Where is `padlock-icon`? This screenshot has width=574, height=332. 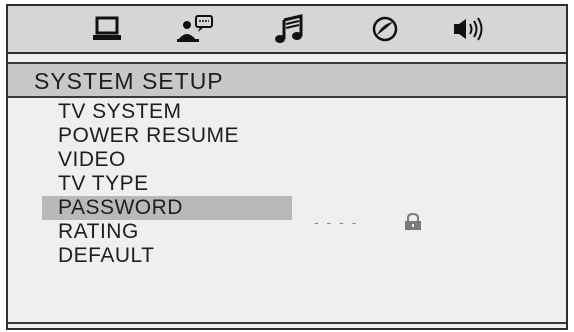
padlock-icon is located at coordinates (413, 222).